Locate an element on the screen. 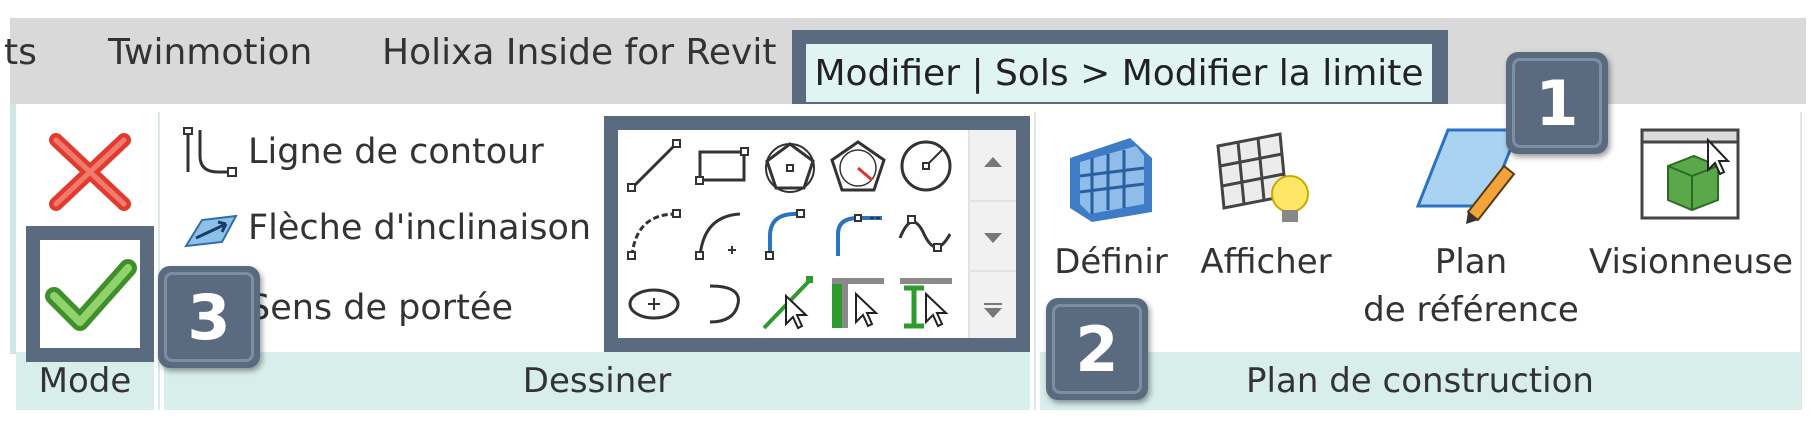 Image resolution: width=1820 pixels, height=434 pixels. center-end-arc-icon is located at coordinates (718, 236).